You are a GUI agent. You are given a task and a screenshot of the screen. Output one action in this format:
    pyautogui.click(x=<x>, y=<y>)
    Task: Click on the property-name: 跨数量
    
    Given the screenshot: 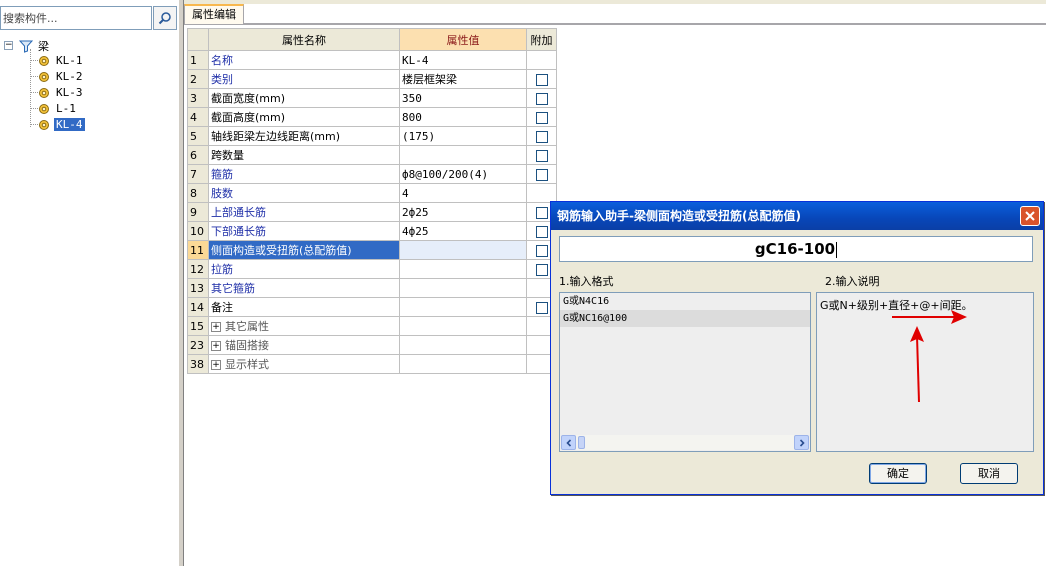 What is the action you would take?
    pyautogui.click(x=304, y=155)
    